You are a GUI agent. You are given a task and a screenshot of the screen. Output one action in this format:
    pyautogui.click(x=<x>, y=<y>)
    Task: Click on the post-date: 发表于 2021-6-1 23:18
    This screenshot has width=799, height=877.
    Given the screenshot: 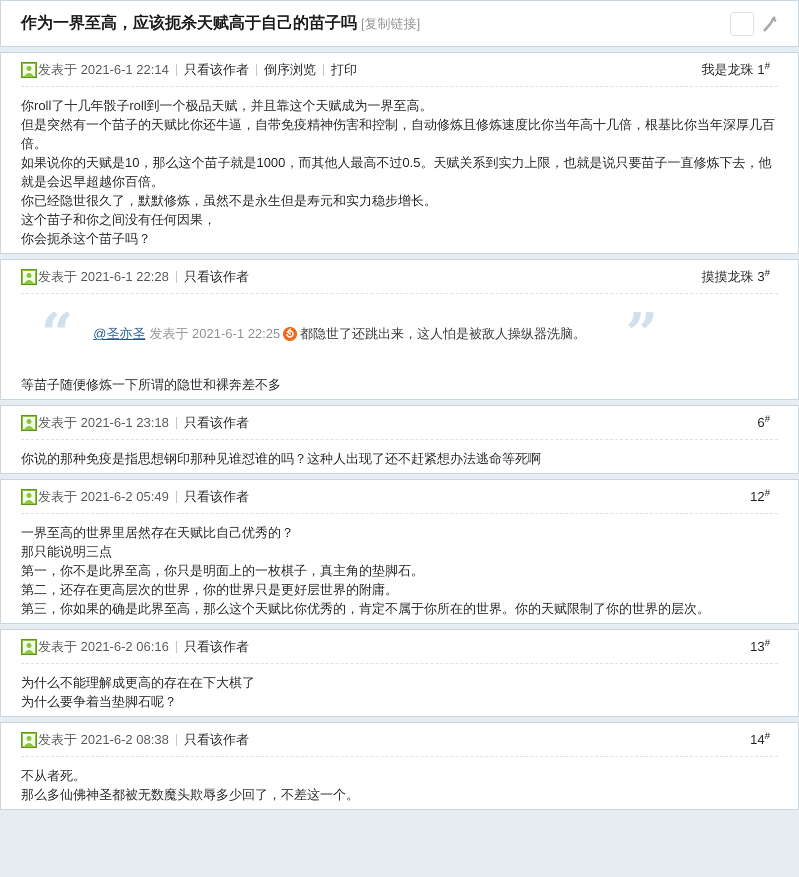 What is the action you would take?
    pyautogui.click(x=103, y=423)
    